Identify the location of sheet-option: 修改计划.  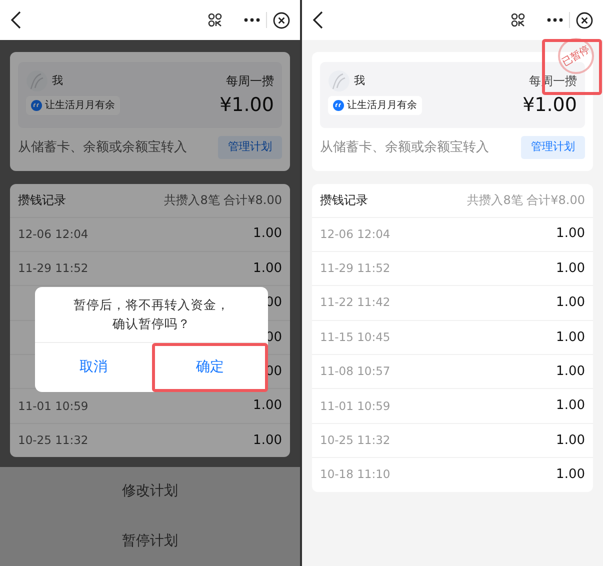
(150, 491).